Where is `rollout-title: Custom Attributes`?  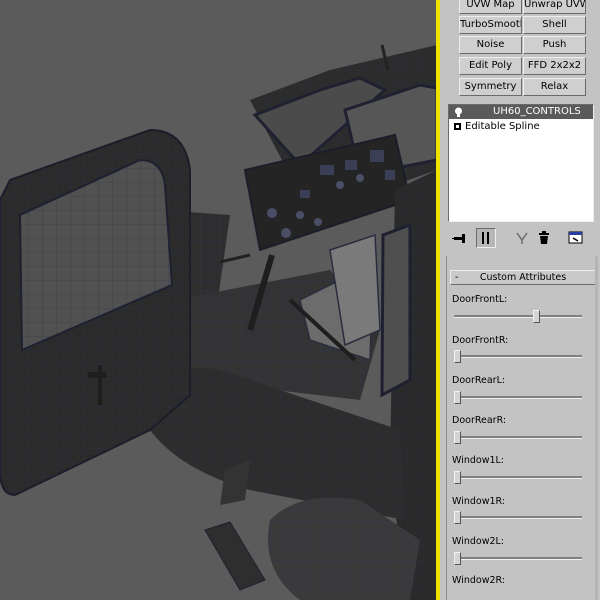 rollout-title: Custom Attributes is located at coordinates (523, 277).